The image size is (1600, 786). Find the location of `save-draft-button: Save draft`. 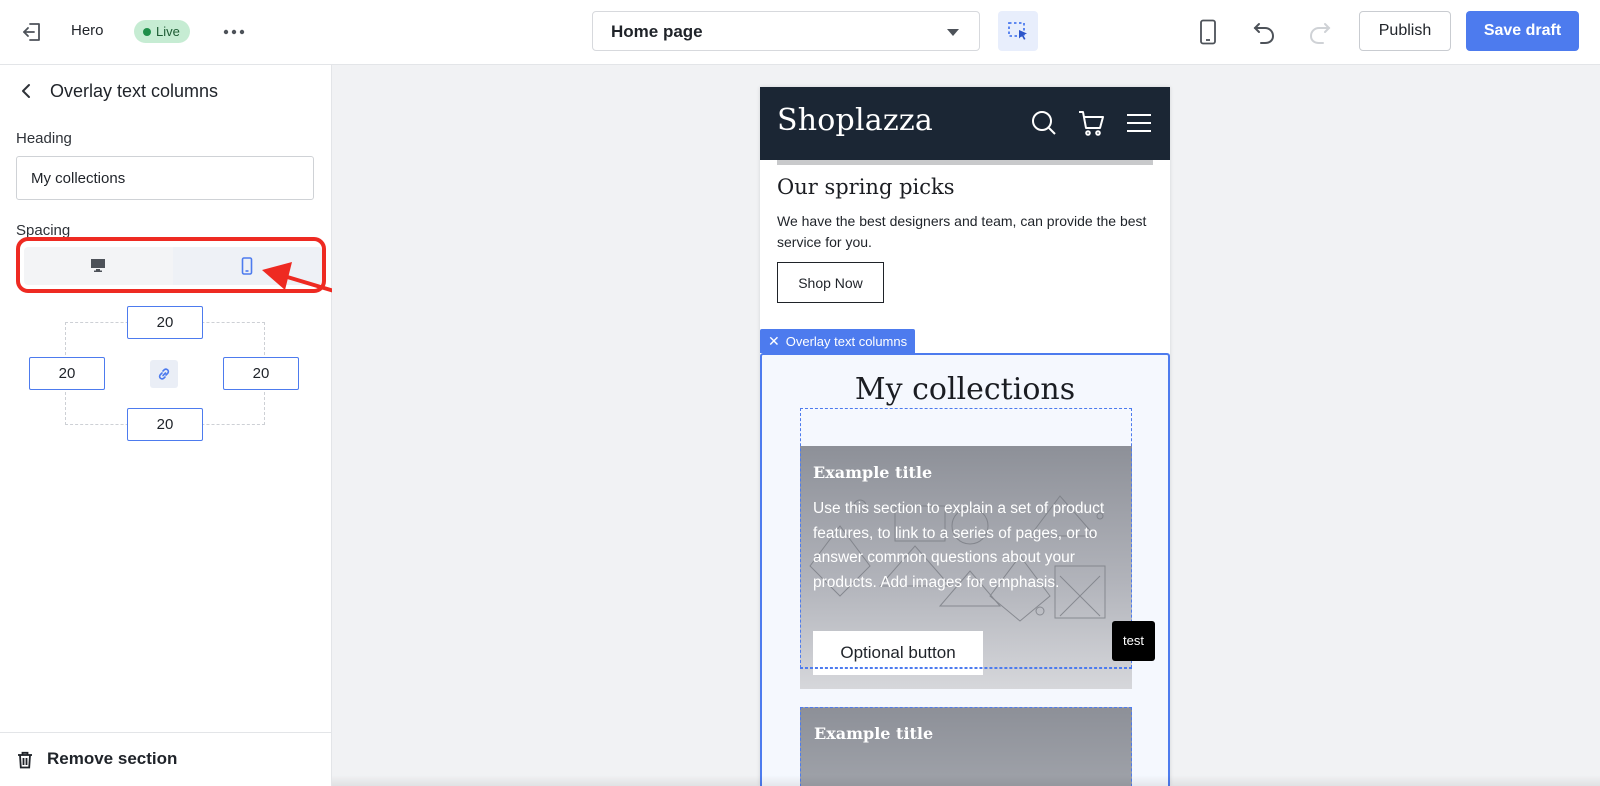

save-draft-button: Save draft is located at coordinates (1522, 31).